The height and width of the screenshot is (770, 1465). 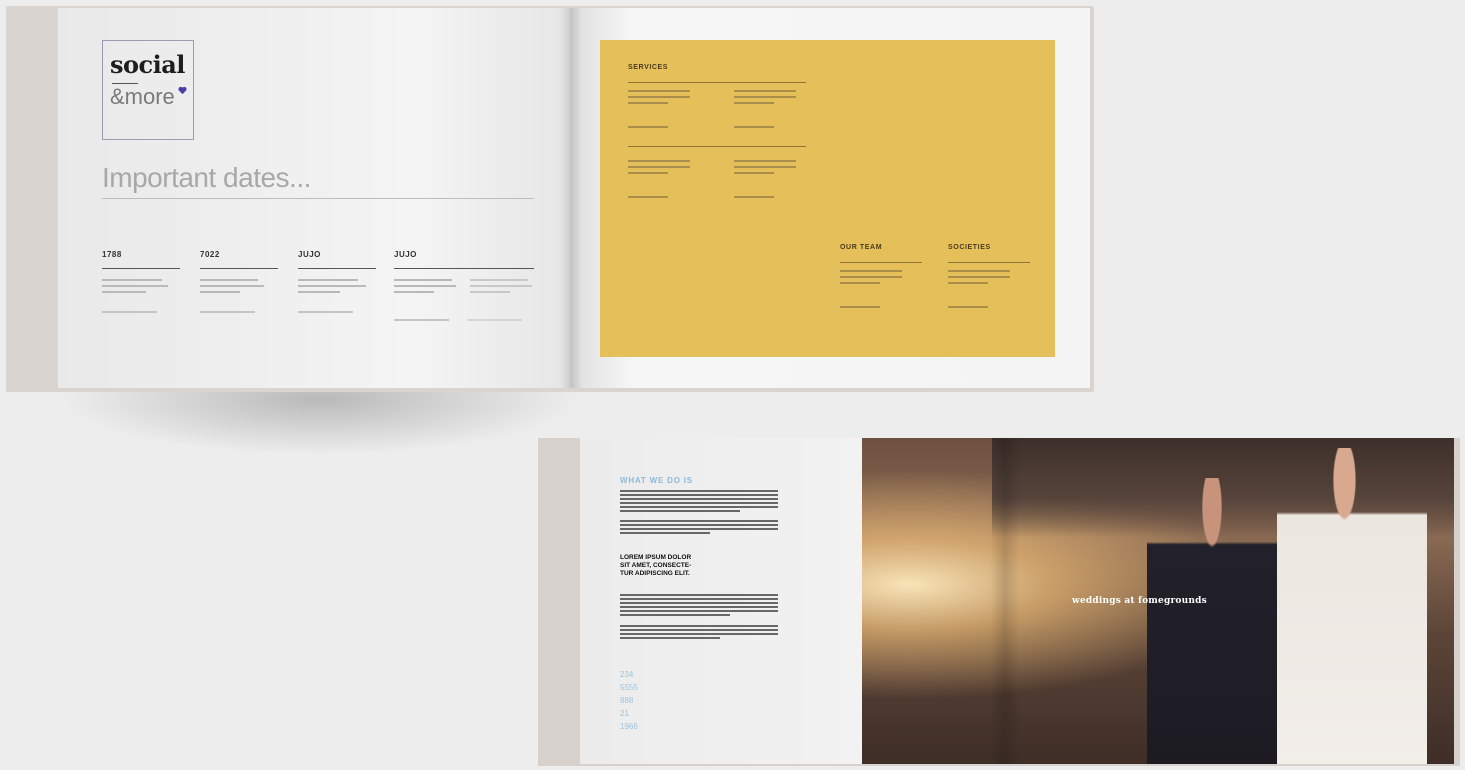 What do you see at coordinates (629, 687) in the screenshot?
I see `highlight-number: 5555` at bounding box center [629, 687].